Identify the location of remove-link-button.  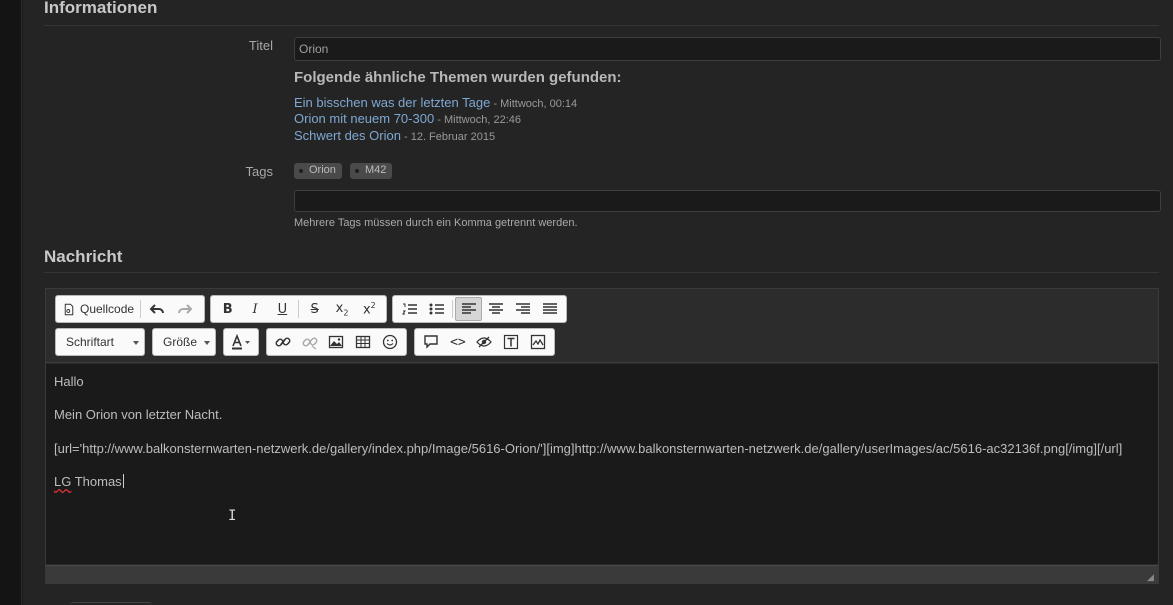
(310, 342).